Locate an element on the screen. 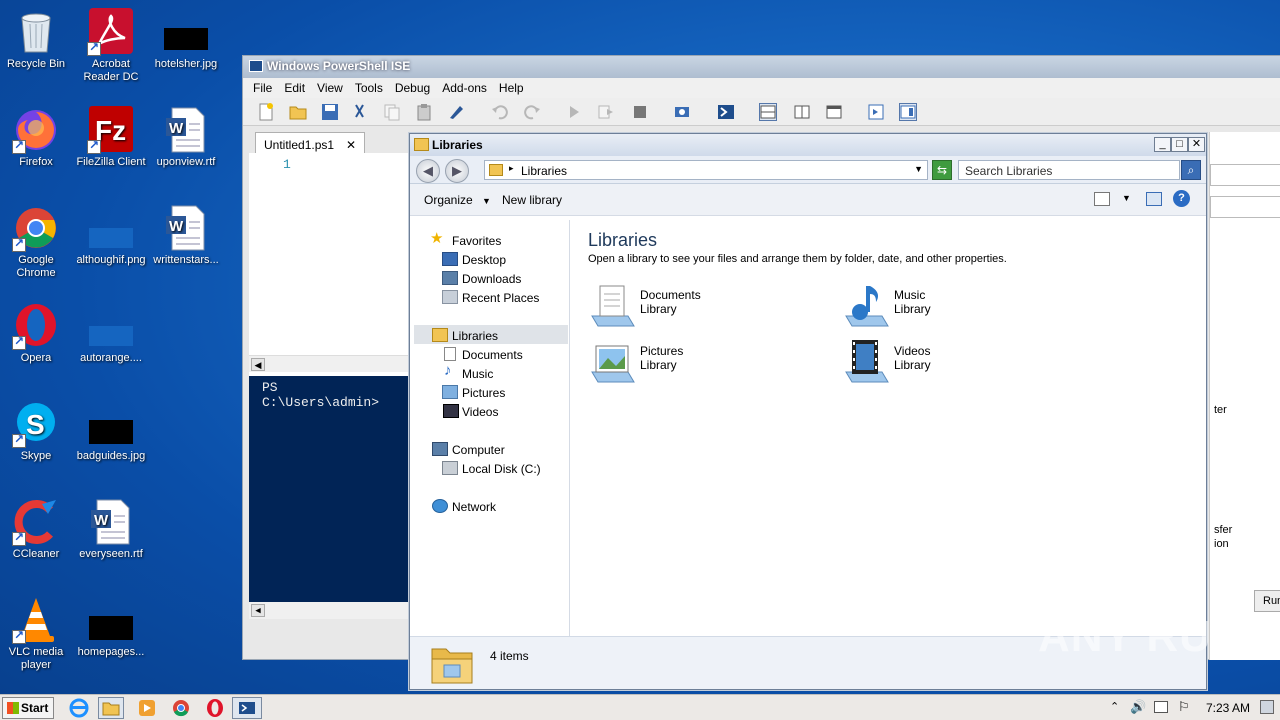  media-player-taskbar-icon is located at coordinates (147, 708).